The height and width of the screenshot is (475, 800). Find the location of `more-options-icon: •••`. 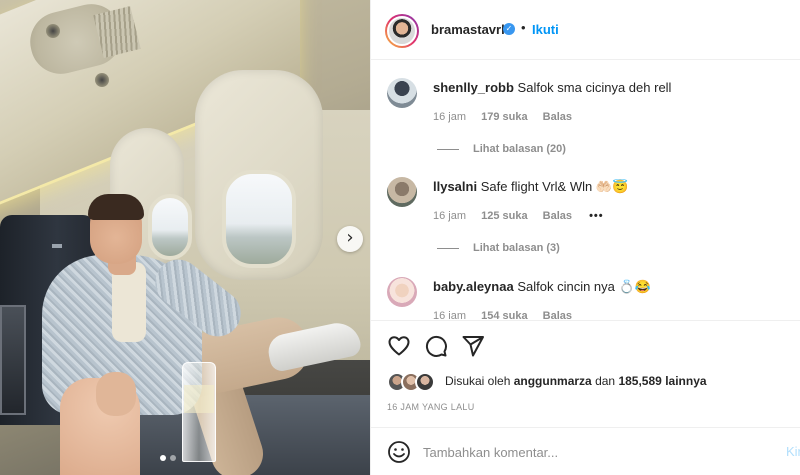

more-options-icon: ••• is located at coordinates (596, 216).